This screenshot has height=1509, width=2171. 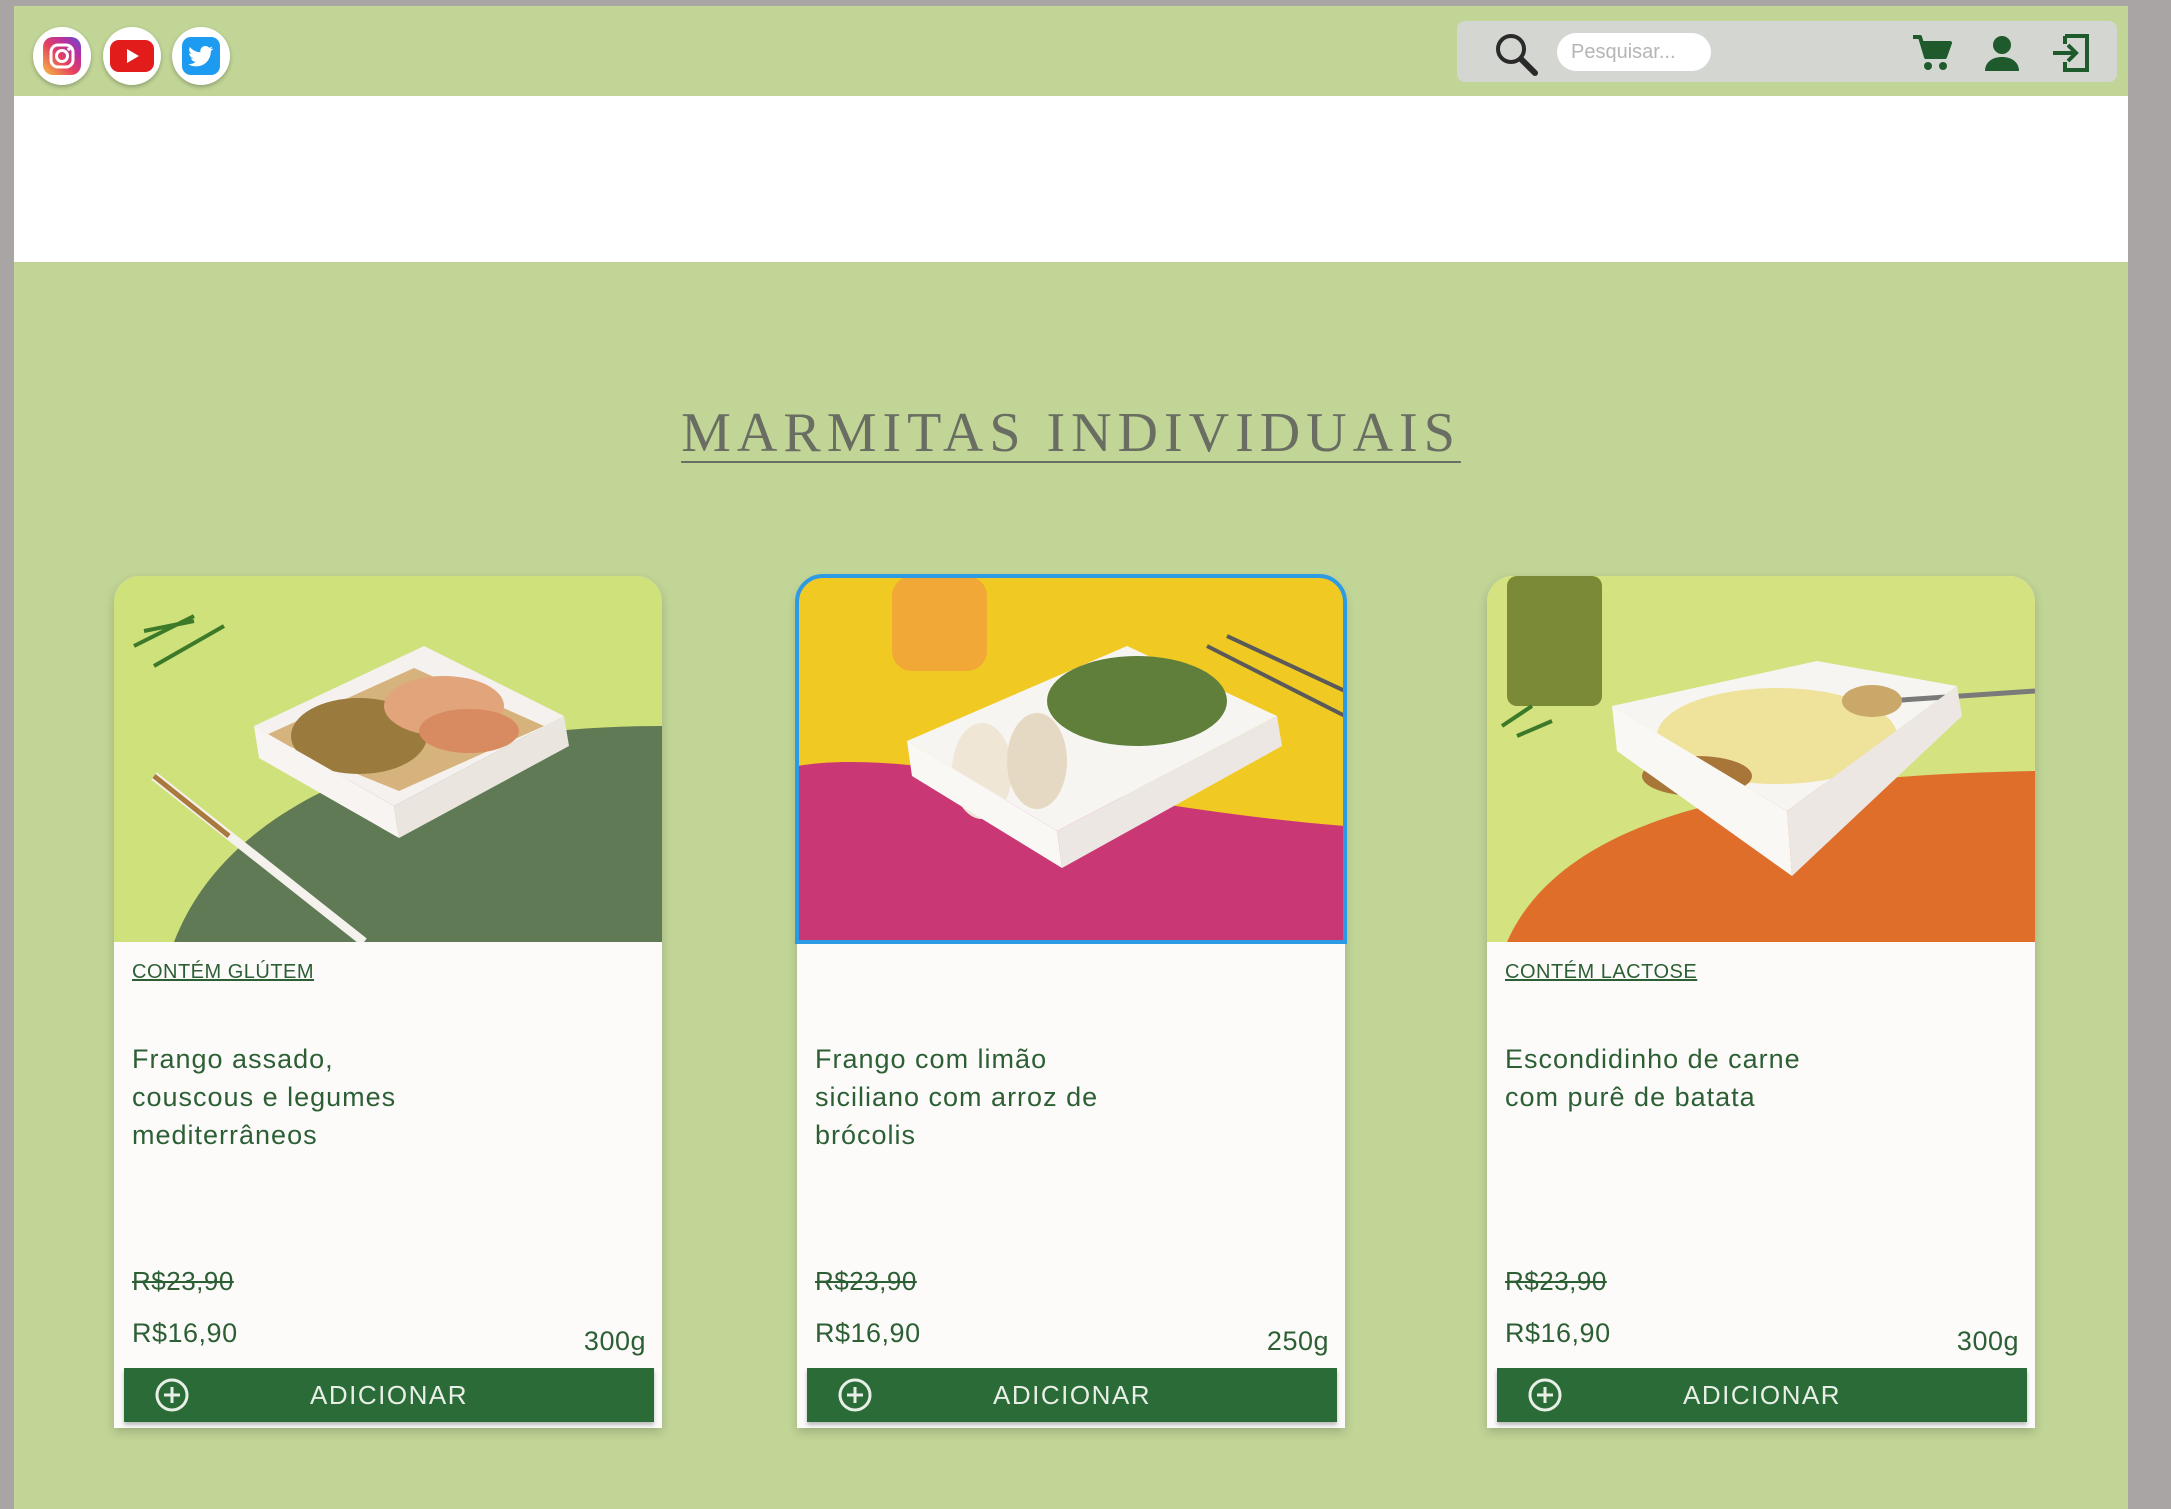 I want to click on top-bar, so click(x=1071, y=51).